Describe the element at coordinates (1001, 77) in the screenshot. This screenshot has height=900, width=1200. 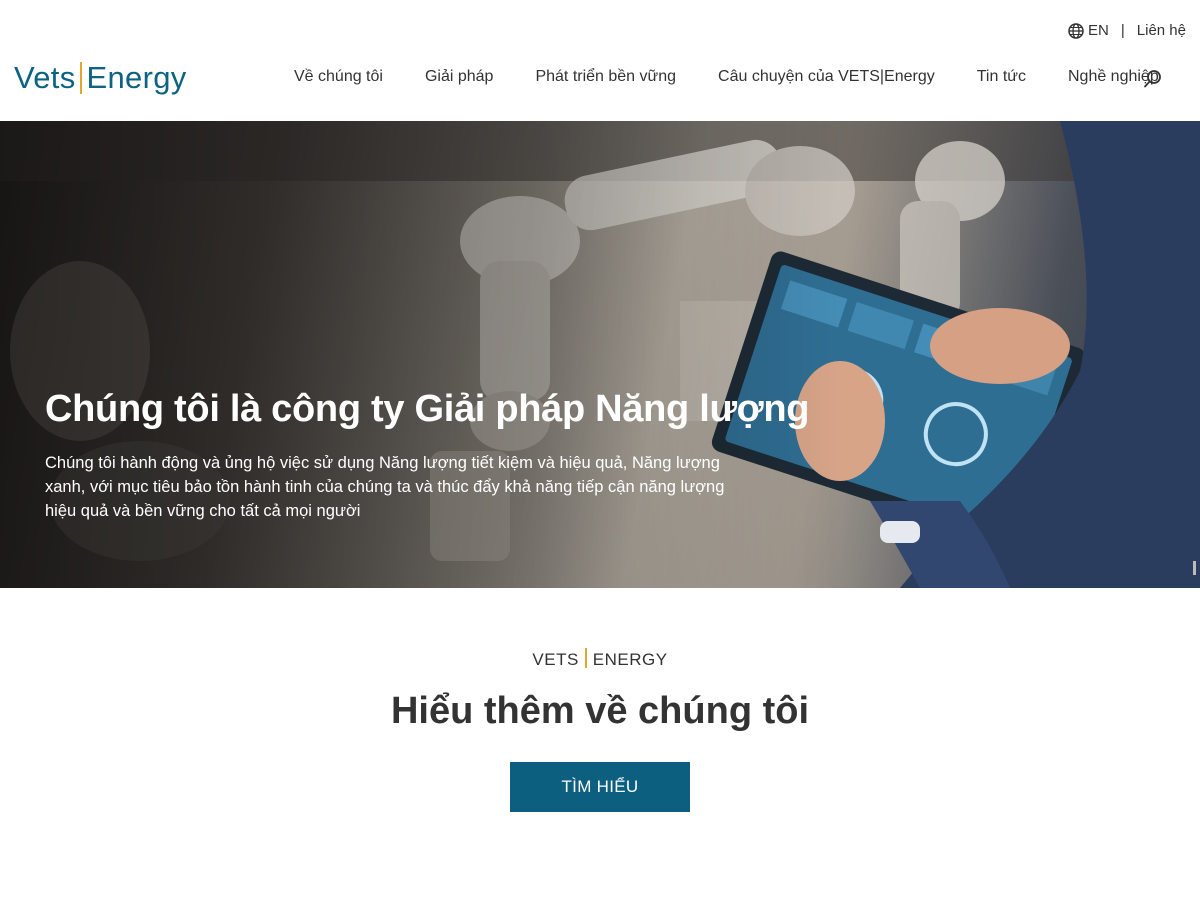
I see `nav-item-news: Tin tức` at that location.